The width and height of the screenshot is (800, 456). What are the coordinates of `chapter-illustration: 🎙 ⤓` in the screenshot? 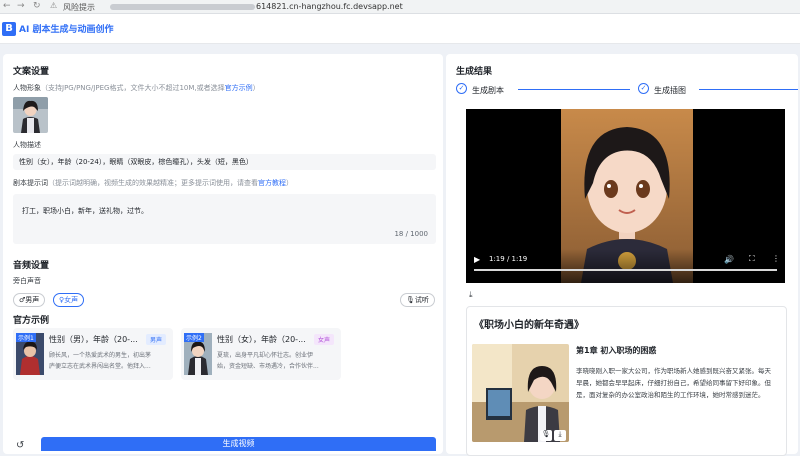 It's located at (520, 393).